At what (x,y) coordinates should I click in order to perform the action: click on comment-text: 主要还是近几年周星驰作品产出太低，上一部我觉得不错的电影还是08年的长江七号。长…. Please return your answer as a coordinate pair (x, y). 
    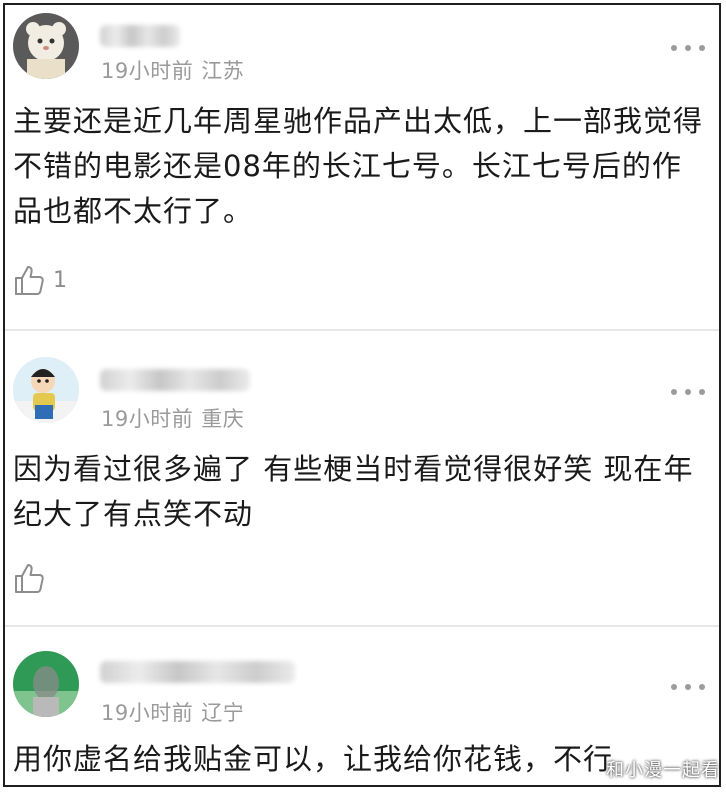
    Looking at the image, I should click on (358, 166).